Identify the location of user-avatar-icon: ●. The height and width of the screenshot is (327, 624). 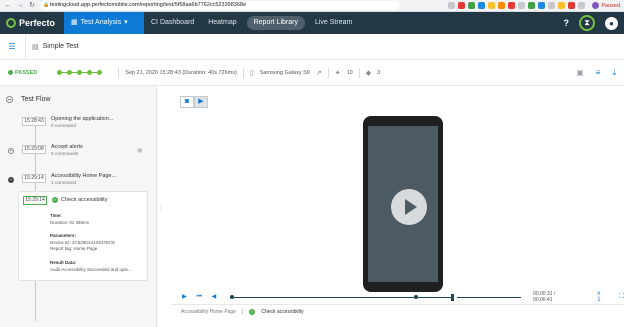
(611, 23).